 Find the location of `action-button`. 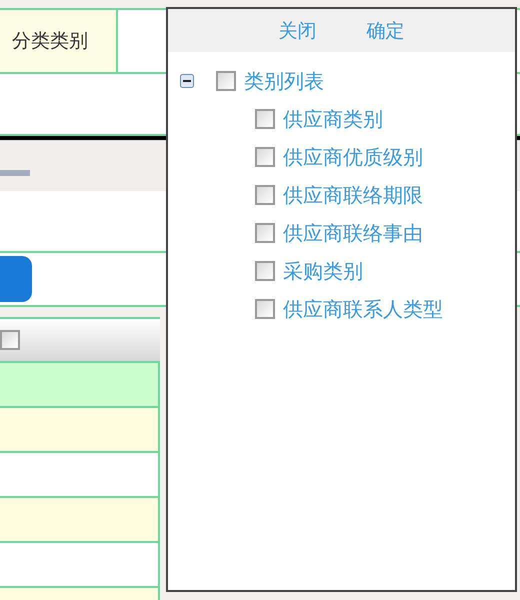

action-button is located at coordinates (16, 279).